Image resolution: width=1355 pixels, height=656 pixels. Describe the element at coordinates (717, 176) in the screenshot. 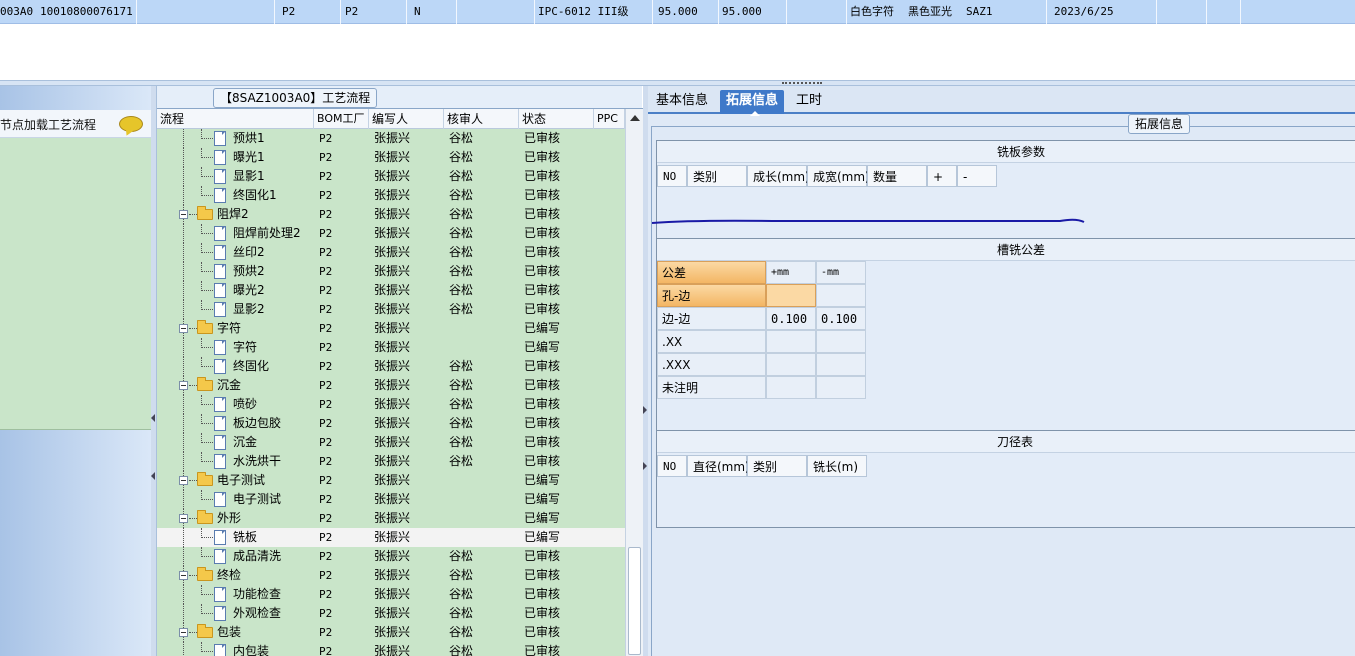

I see `mp-col-type: 类别` at that location.